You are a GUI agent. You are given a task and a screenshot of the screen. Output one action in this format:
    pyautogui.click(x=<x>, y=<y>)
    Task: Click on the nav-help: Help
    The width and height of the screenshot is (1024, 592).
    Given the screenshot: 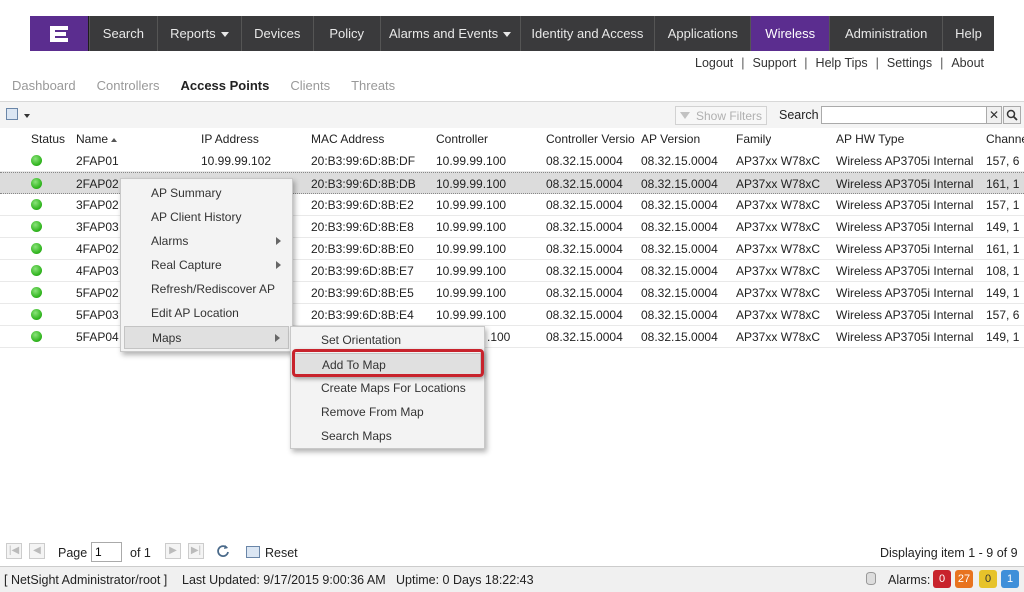 What is the action you would take?
    pyautogui.click(x=968, y=33)
    